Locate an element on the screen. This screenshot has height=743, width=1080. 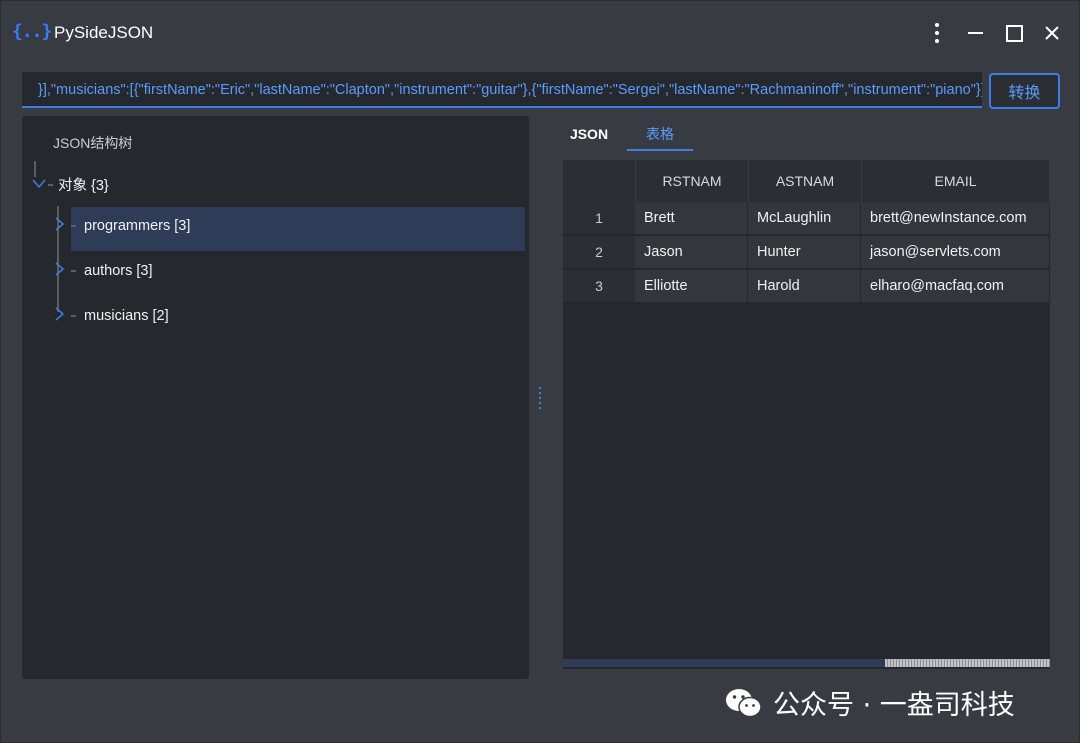
column-header-email: EMAIL is located at coordinates (956, 181).